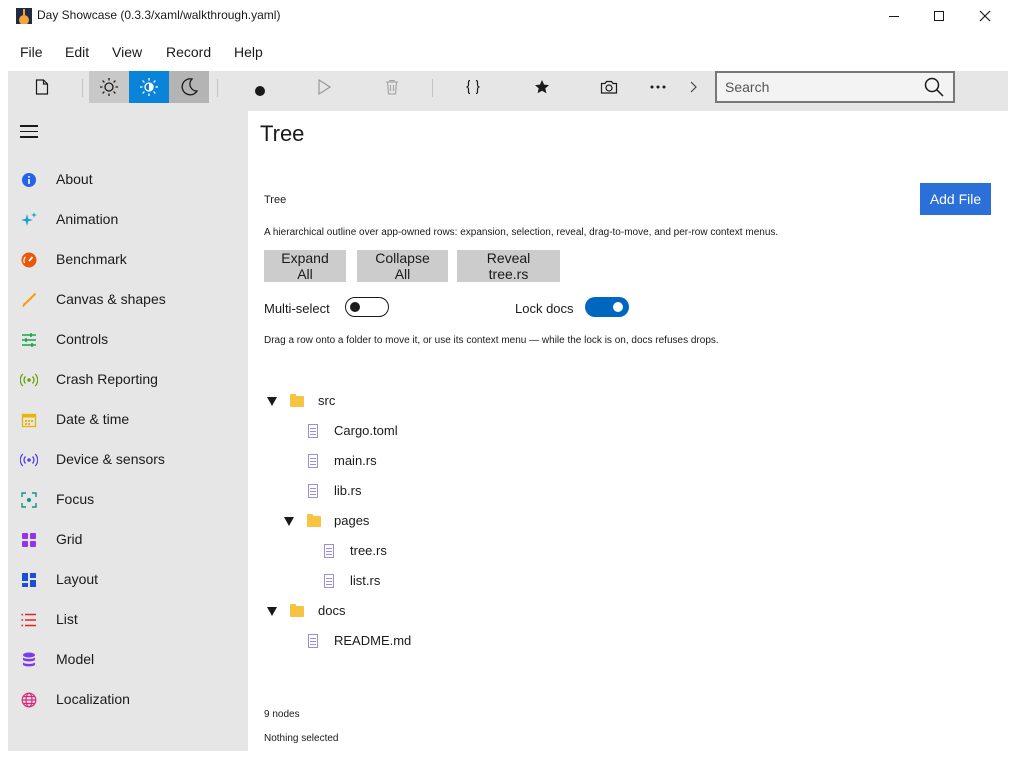 This screenshot has height=759, width=1016. I want to click on sidebar-item-canvas: Canvas & shapes, so click(128, 300).